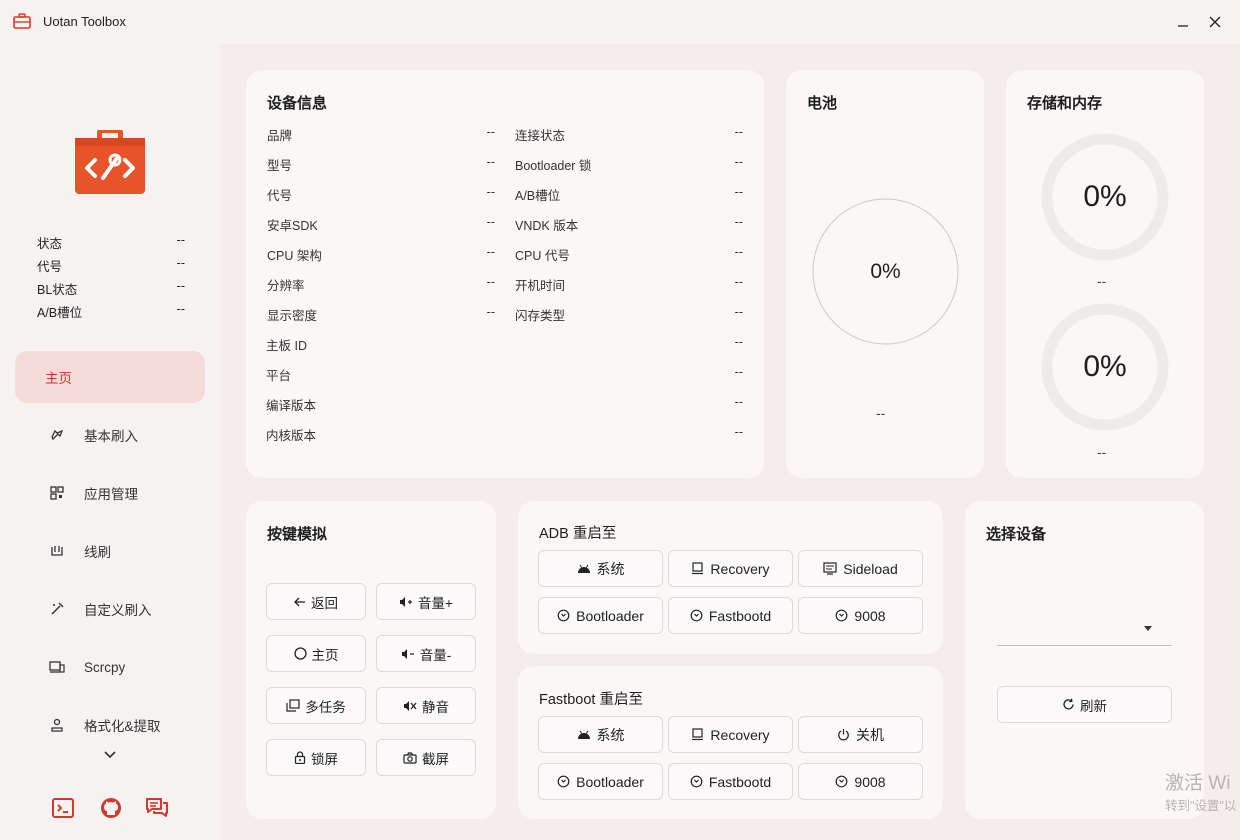  Describe the element at coordinates (504, 344) in the screenshot. I see `info-row: 主板 ID --` at that location.